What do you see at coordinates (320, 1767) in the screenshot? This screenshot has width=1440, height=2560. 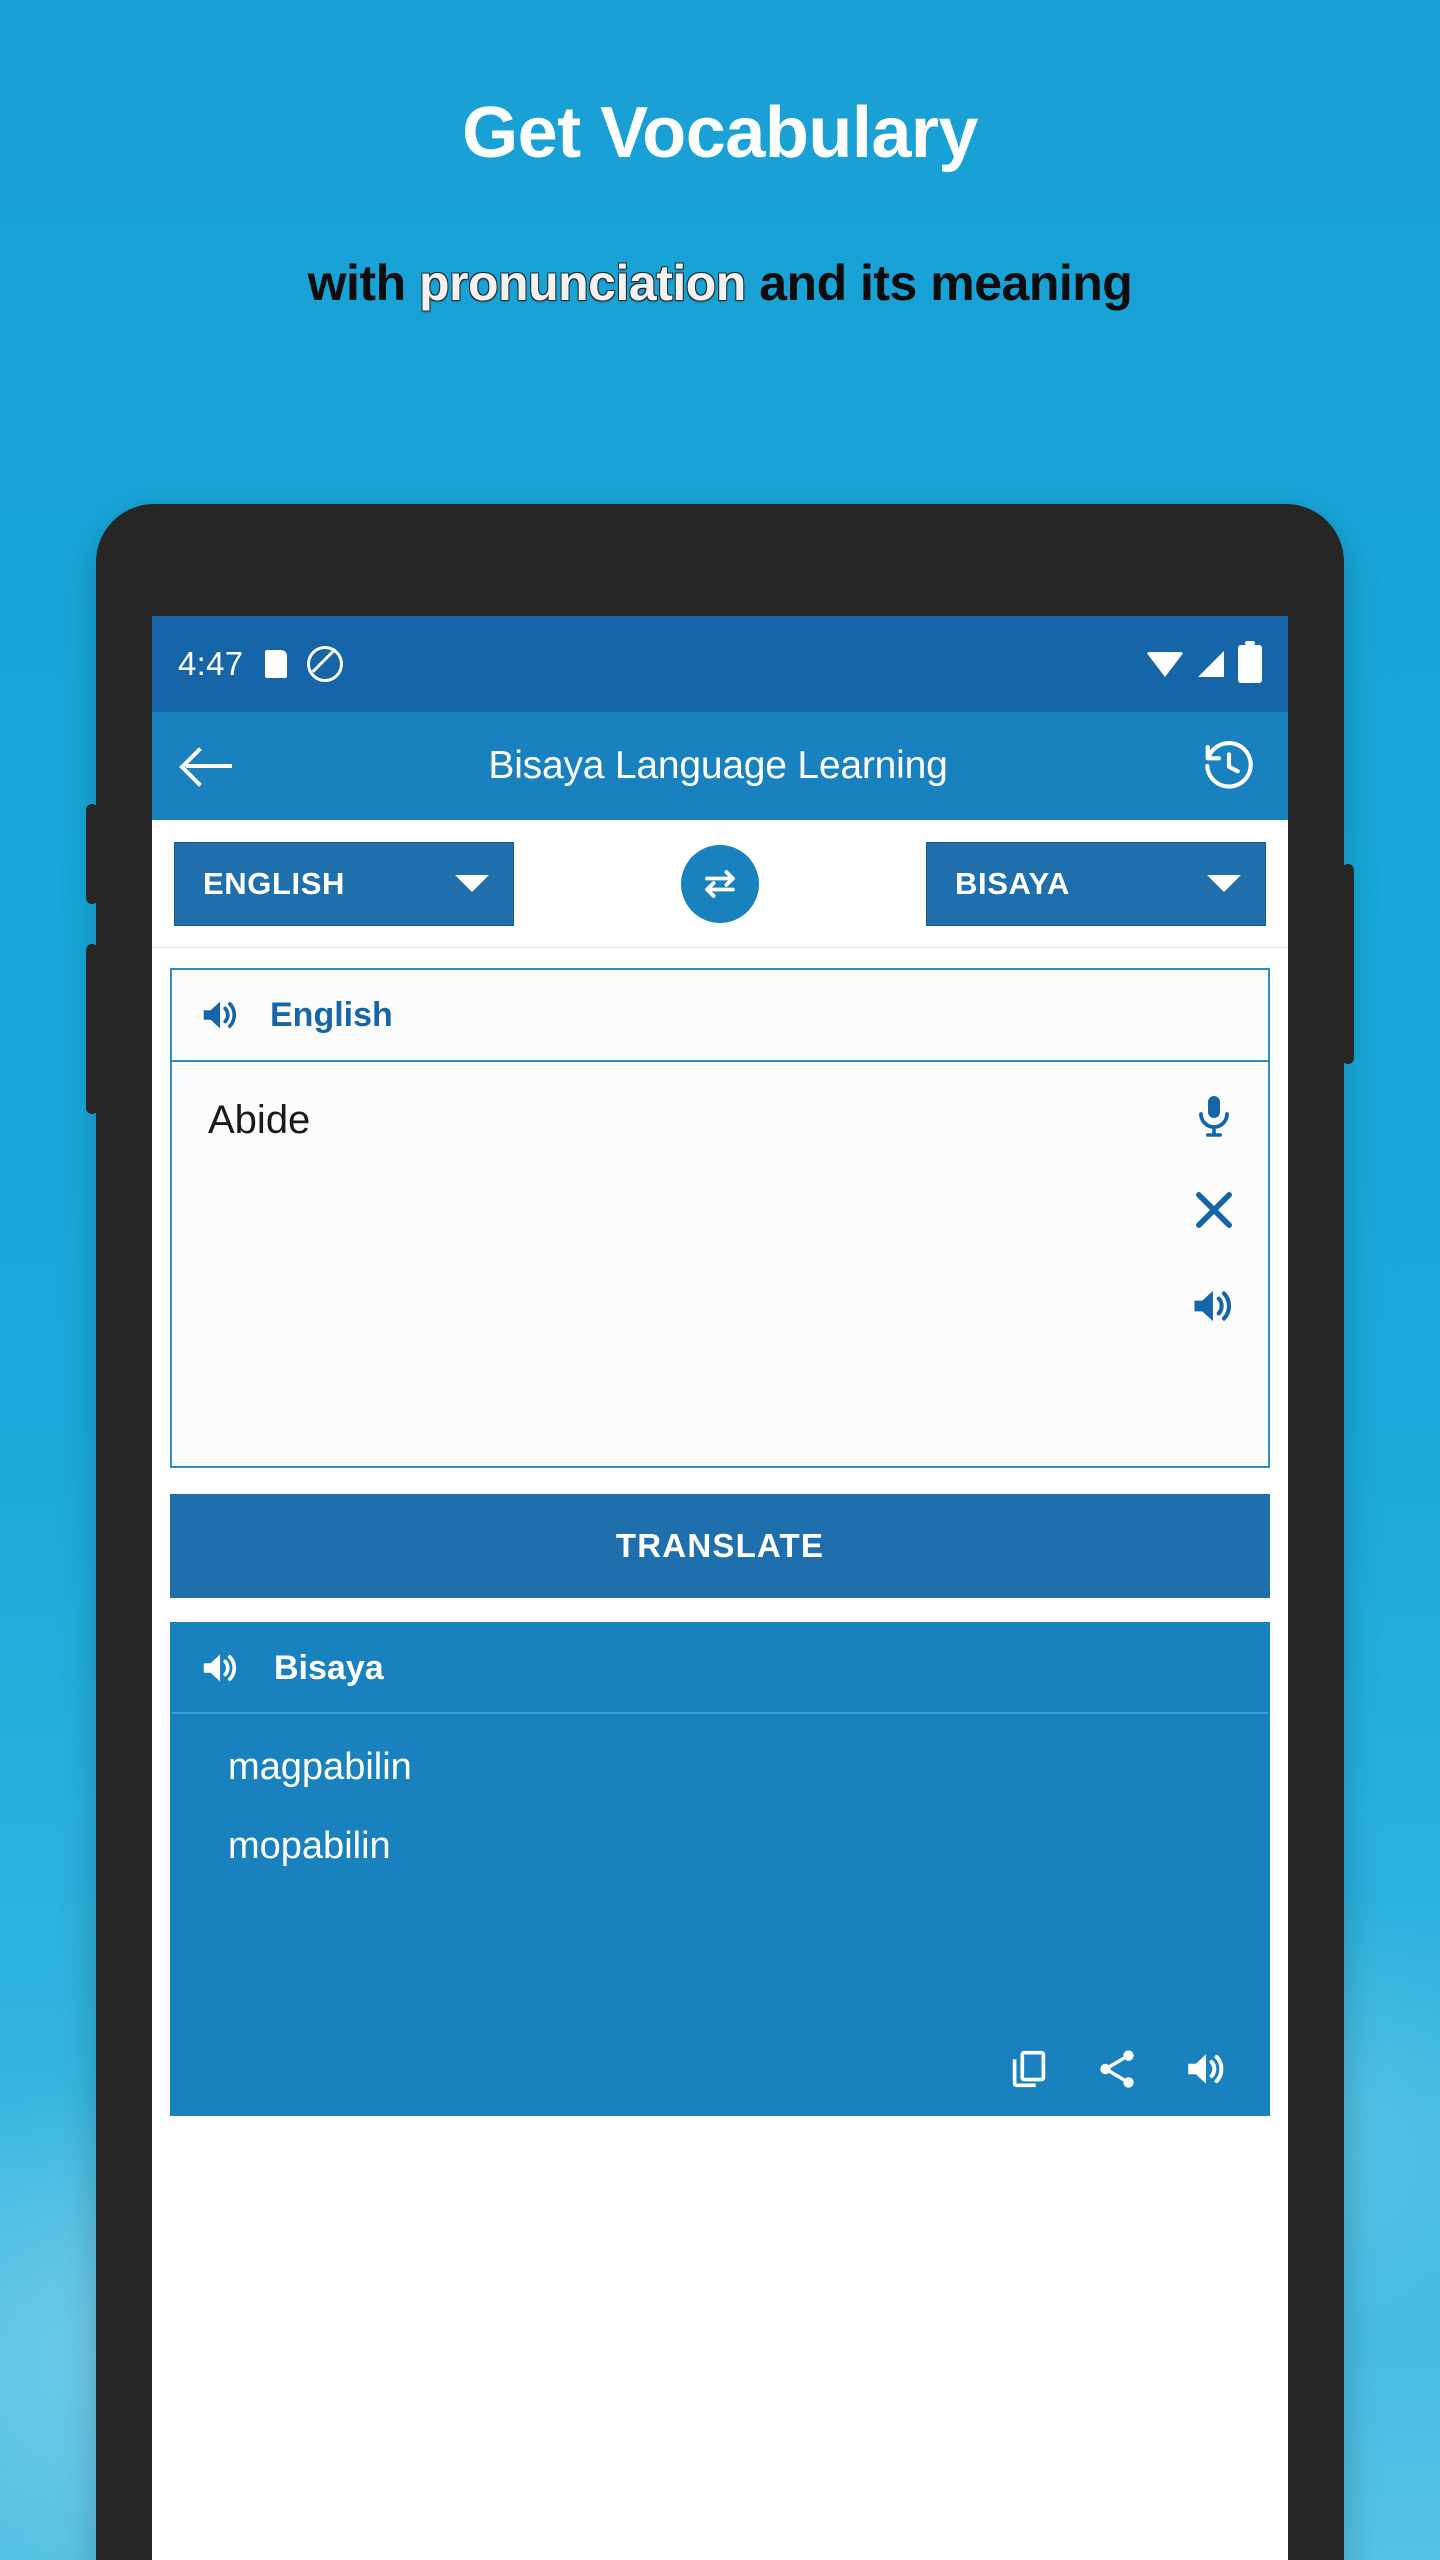 I see `translation-line: magpabilin` at bounding box center [320, 1767].